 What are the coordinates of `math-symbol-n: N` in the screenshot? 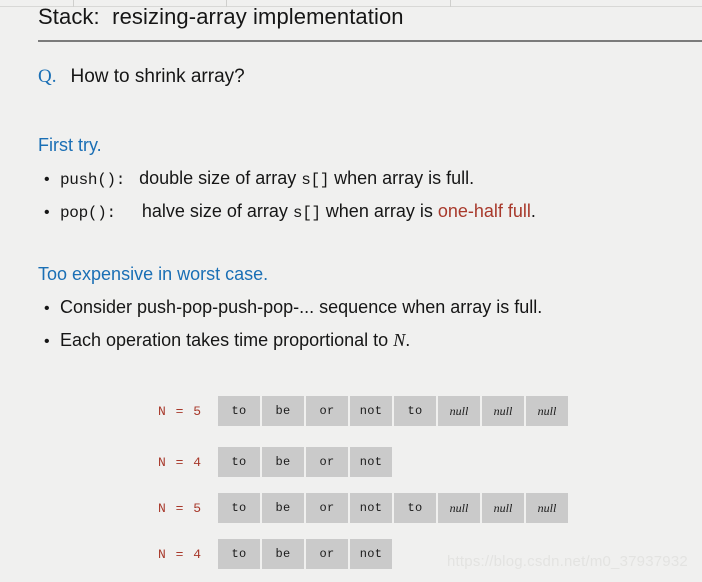 It's located at (399, 340).